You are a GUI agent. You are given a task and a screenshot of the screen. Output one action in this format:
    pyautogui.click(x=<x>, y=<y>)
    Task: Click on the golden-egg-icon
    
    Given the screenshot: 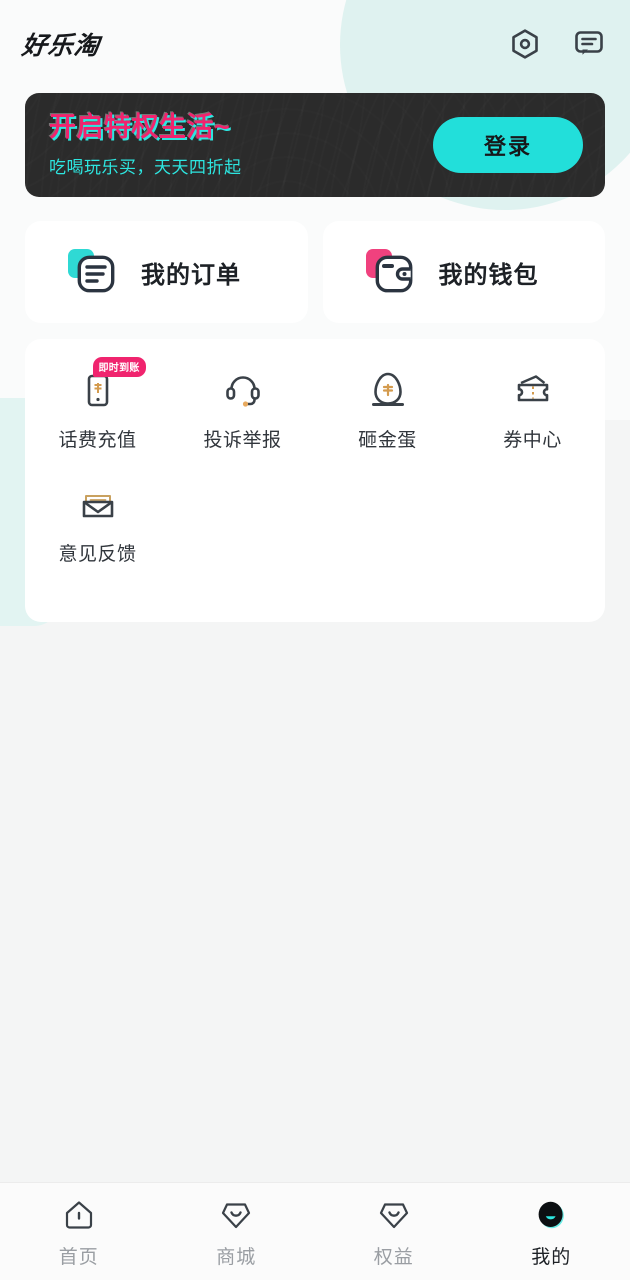 What is the action you would take?
    pyautogui.click(x=388, y=390)
    